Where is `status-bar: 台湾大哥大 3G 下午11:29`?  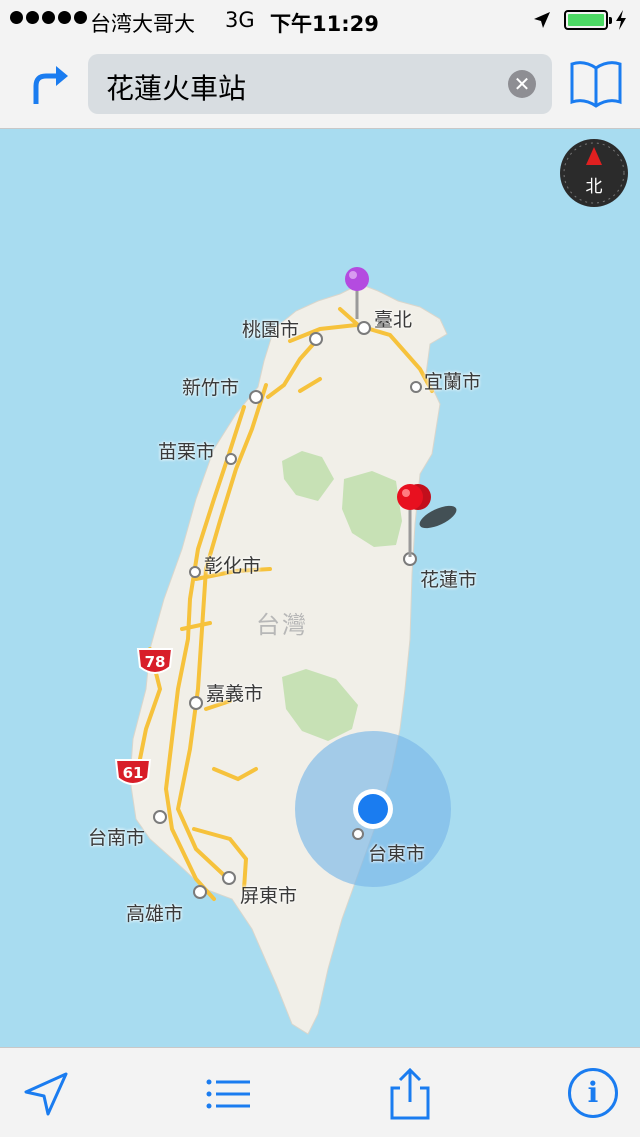 status-bar: 台湾大哥大 3G 下午11:29 is located at coordinates (320, 20).